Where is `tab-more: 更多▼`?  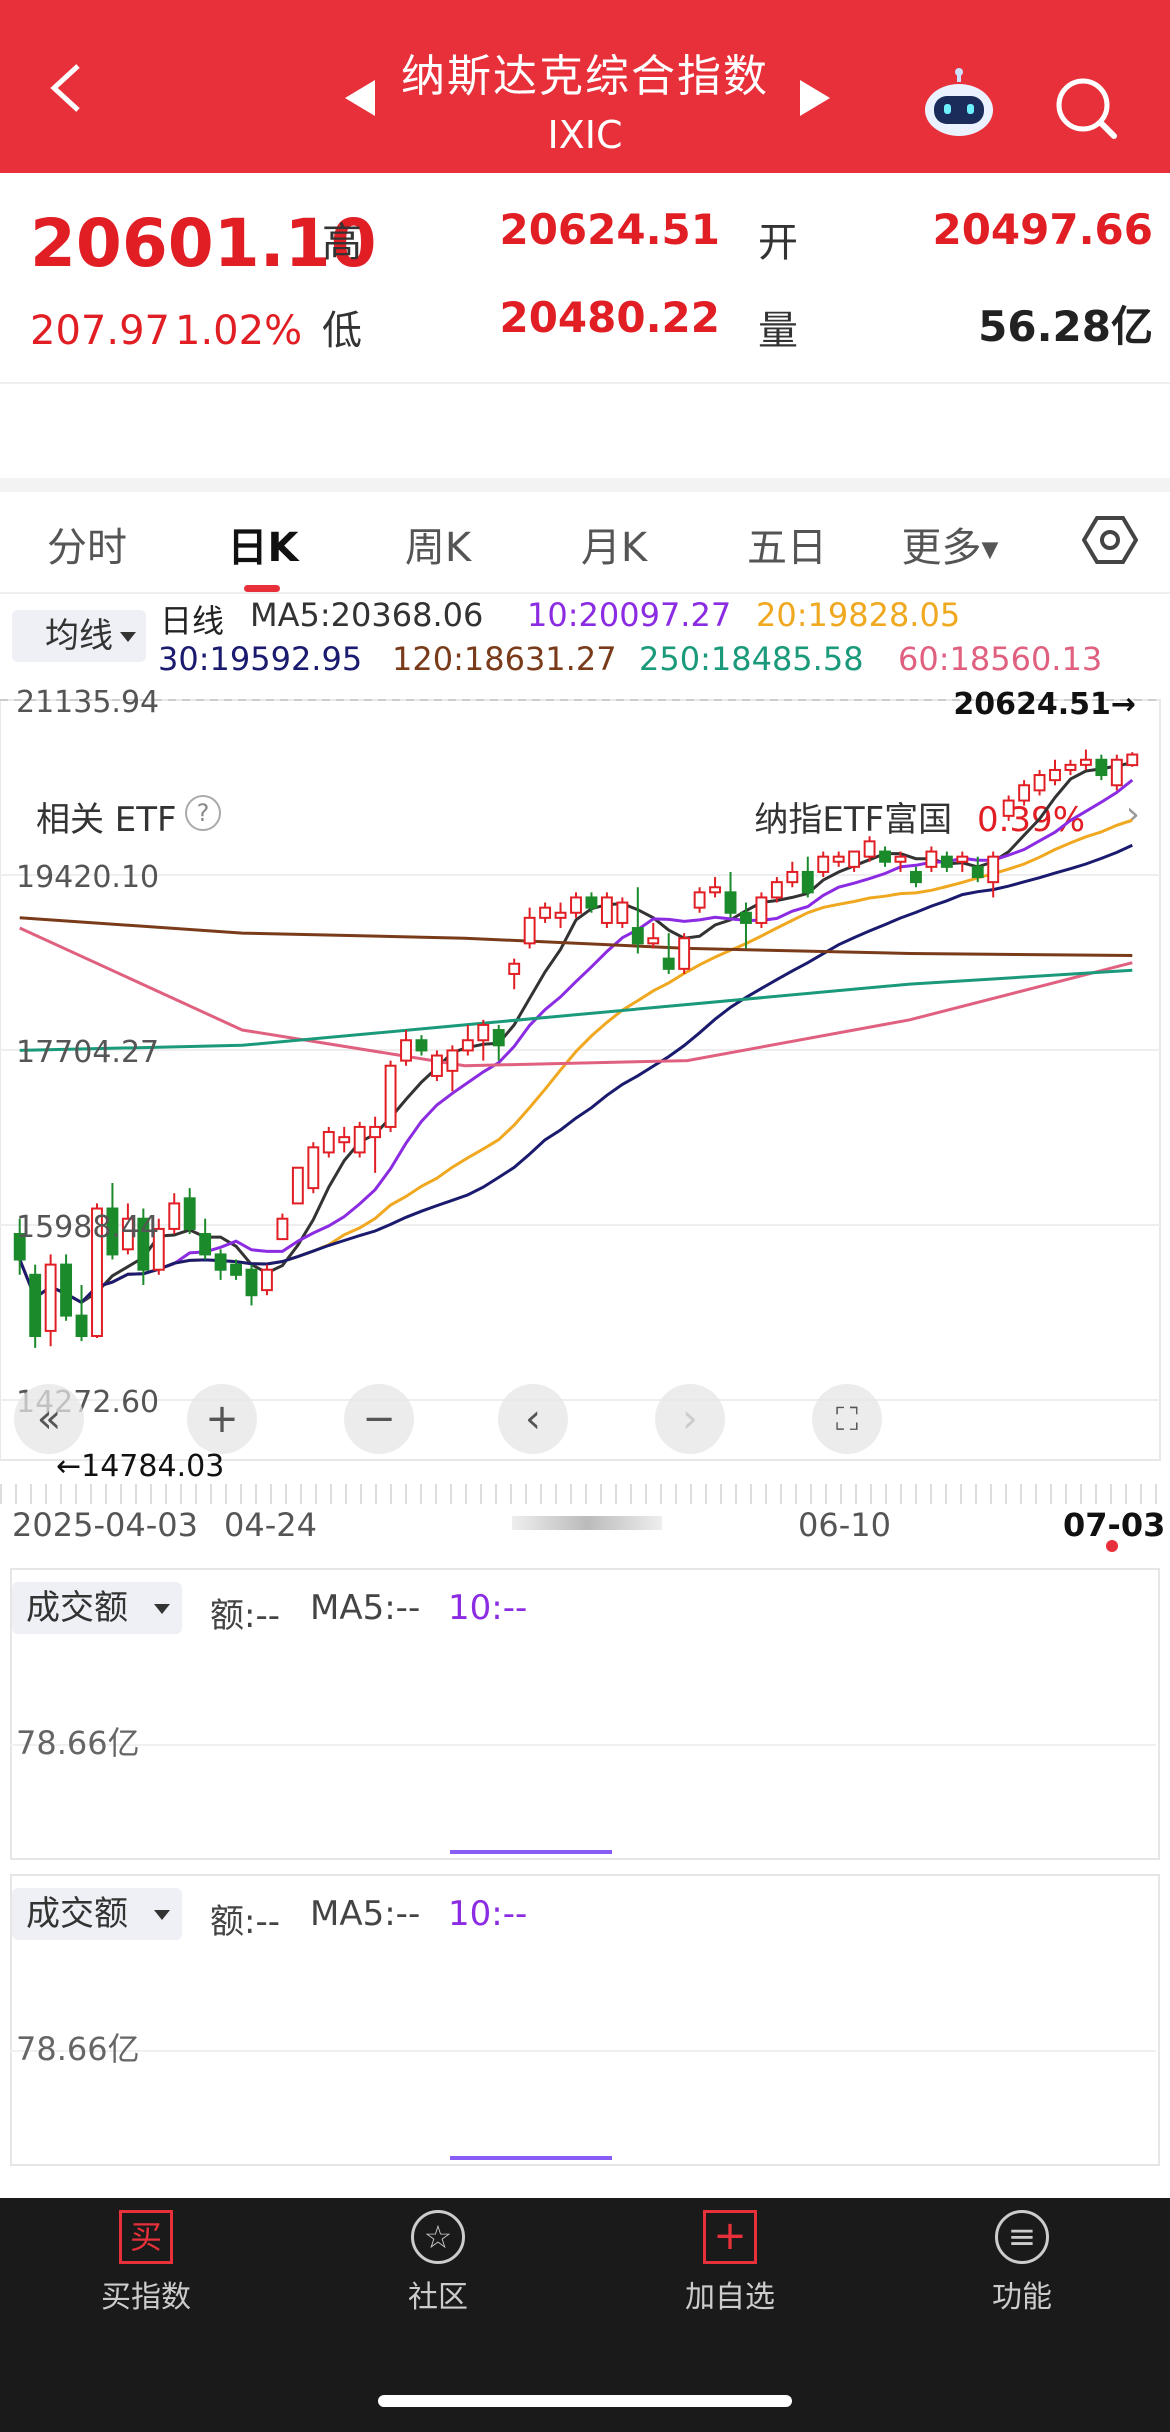
tab-more: 更多▼ is located at coordinates (950, 544).